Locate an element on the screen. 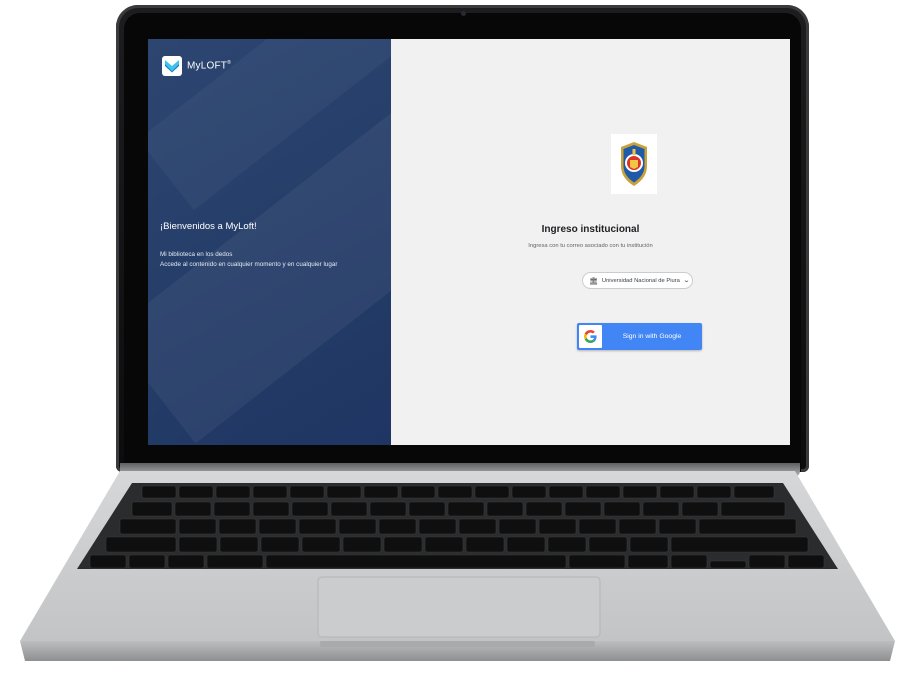 This screenshot has height=676, width=915. institution-dropdown: 🏛︎ Universidad Nacional de Piura ⌄ is located at coordinates (637, 280).